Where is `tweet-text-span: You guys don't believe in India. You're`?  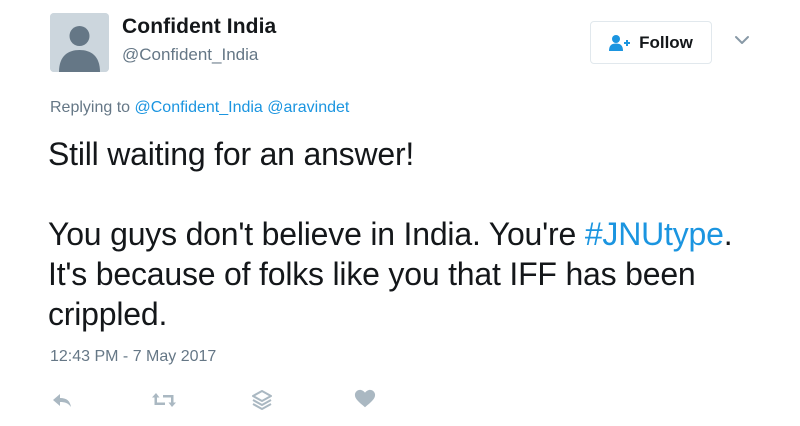
tweet-text-span: You guys don't believe in India. You're is located at coordinates (316, 234).